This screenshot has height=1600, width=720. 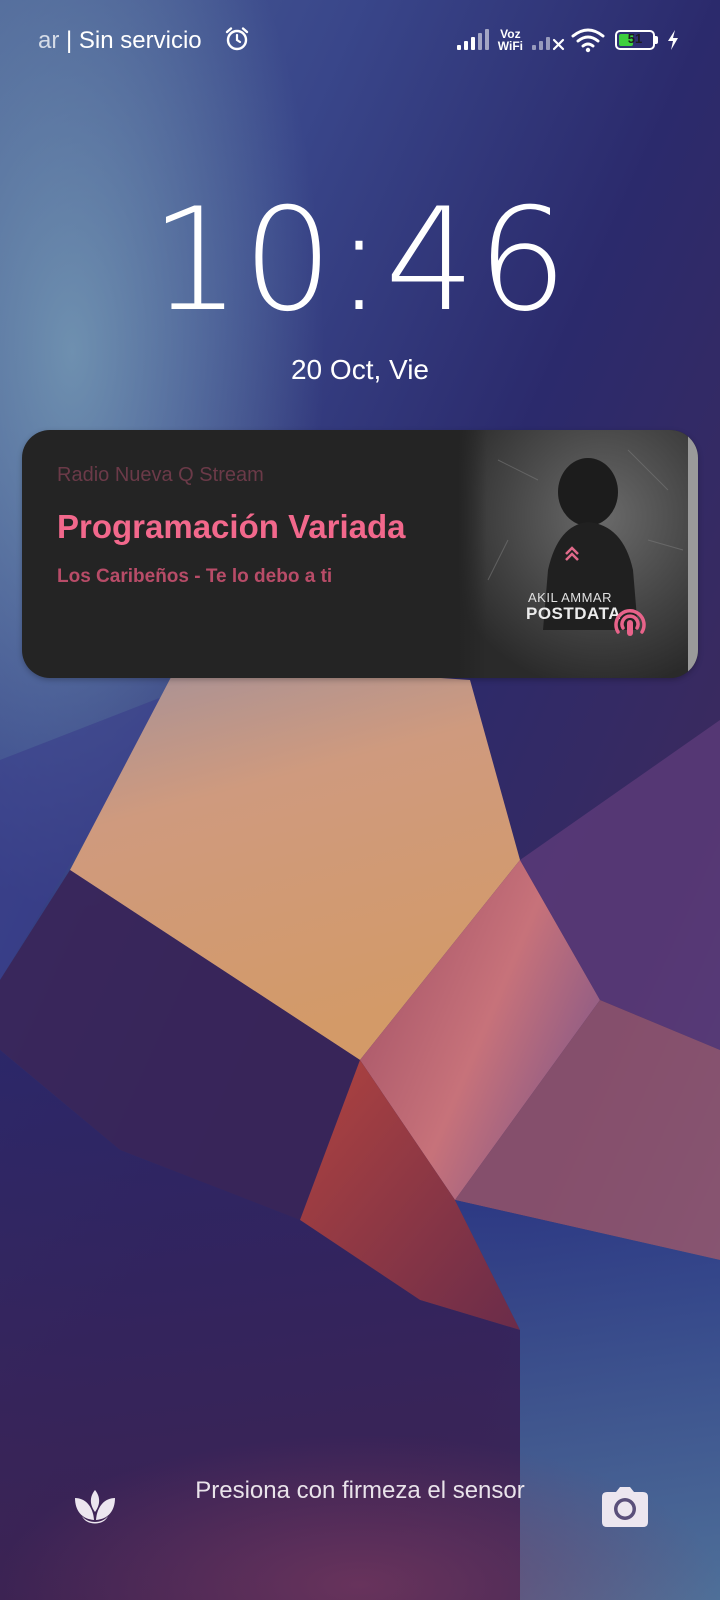 What do you see at coordinates (568, 40) in the screenshot?
I see `status-icons: Voz WiFi 51` at bounding box center [568, 40].